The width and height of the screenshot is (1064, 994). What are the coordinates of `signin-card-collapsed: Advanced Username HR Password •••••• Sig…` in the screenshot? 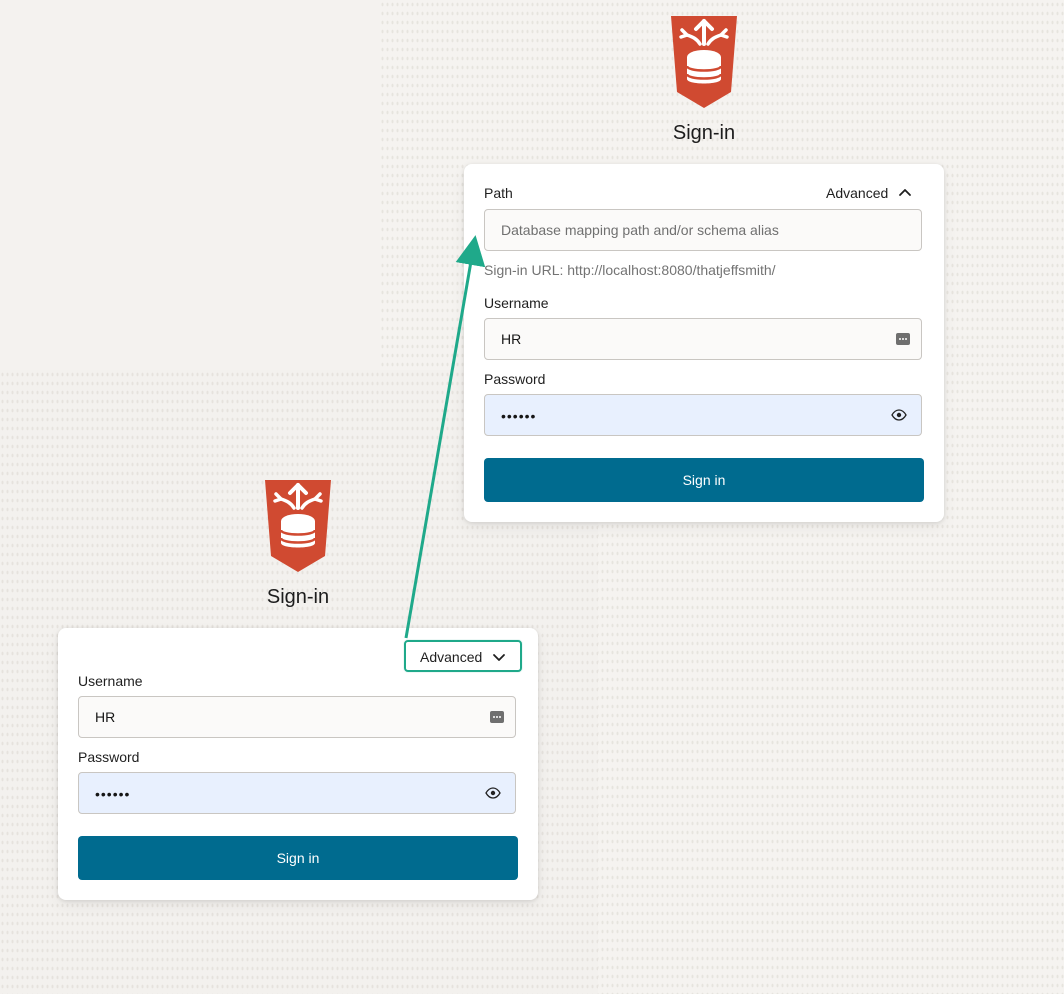 It's located at (298, 764).